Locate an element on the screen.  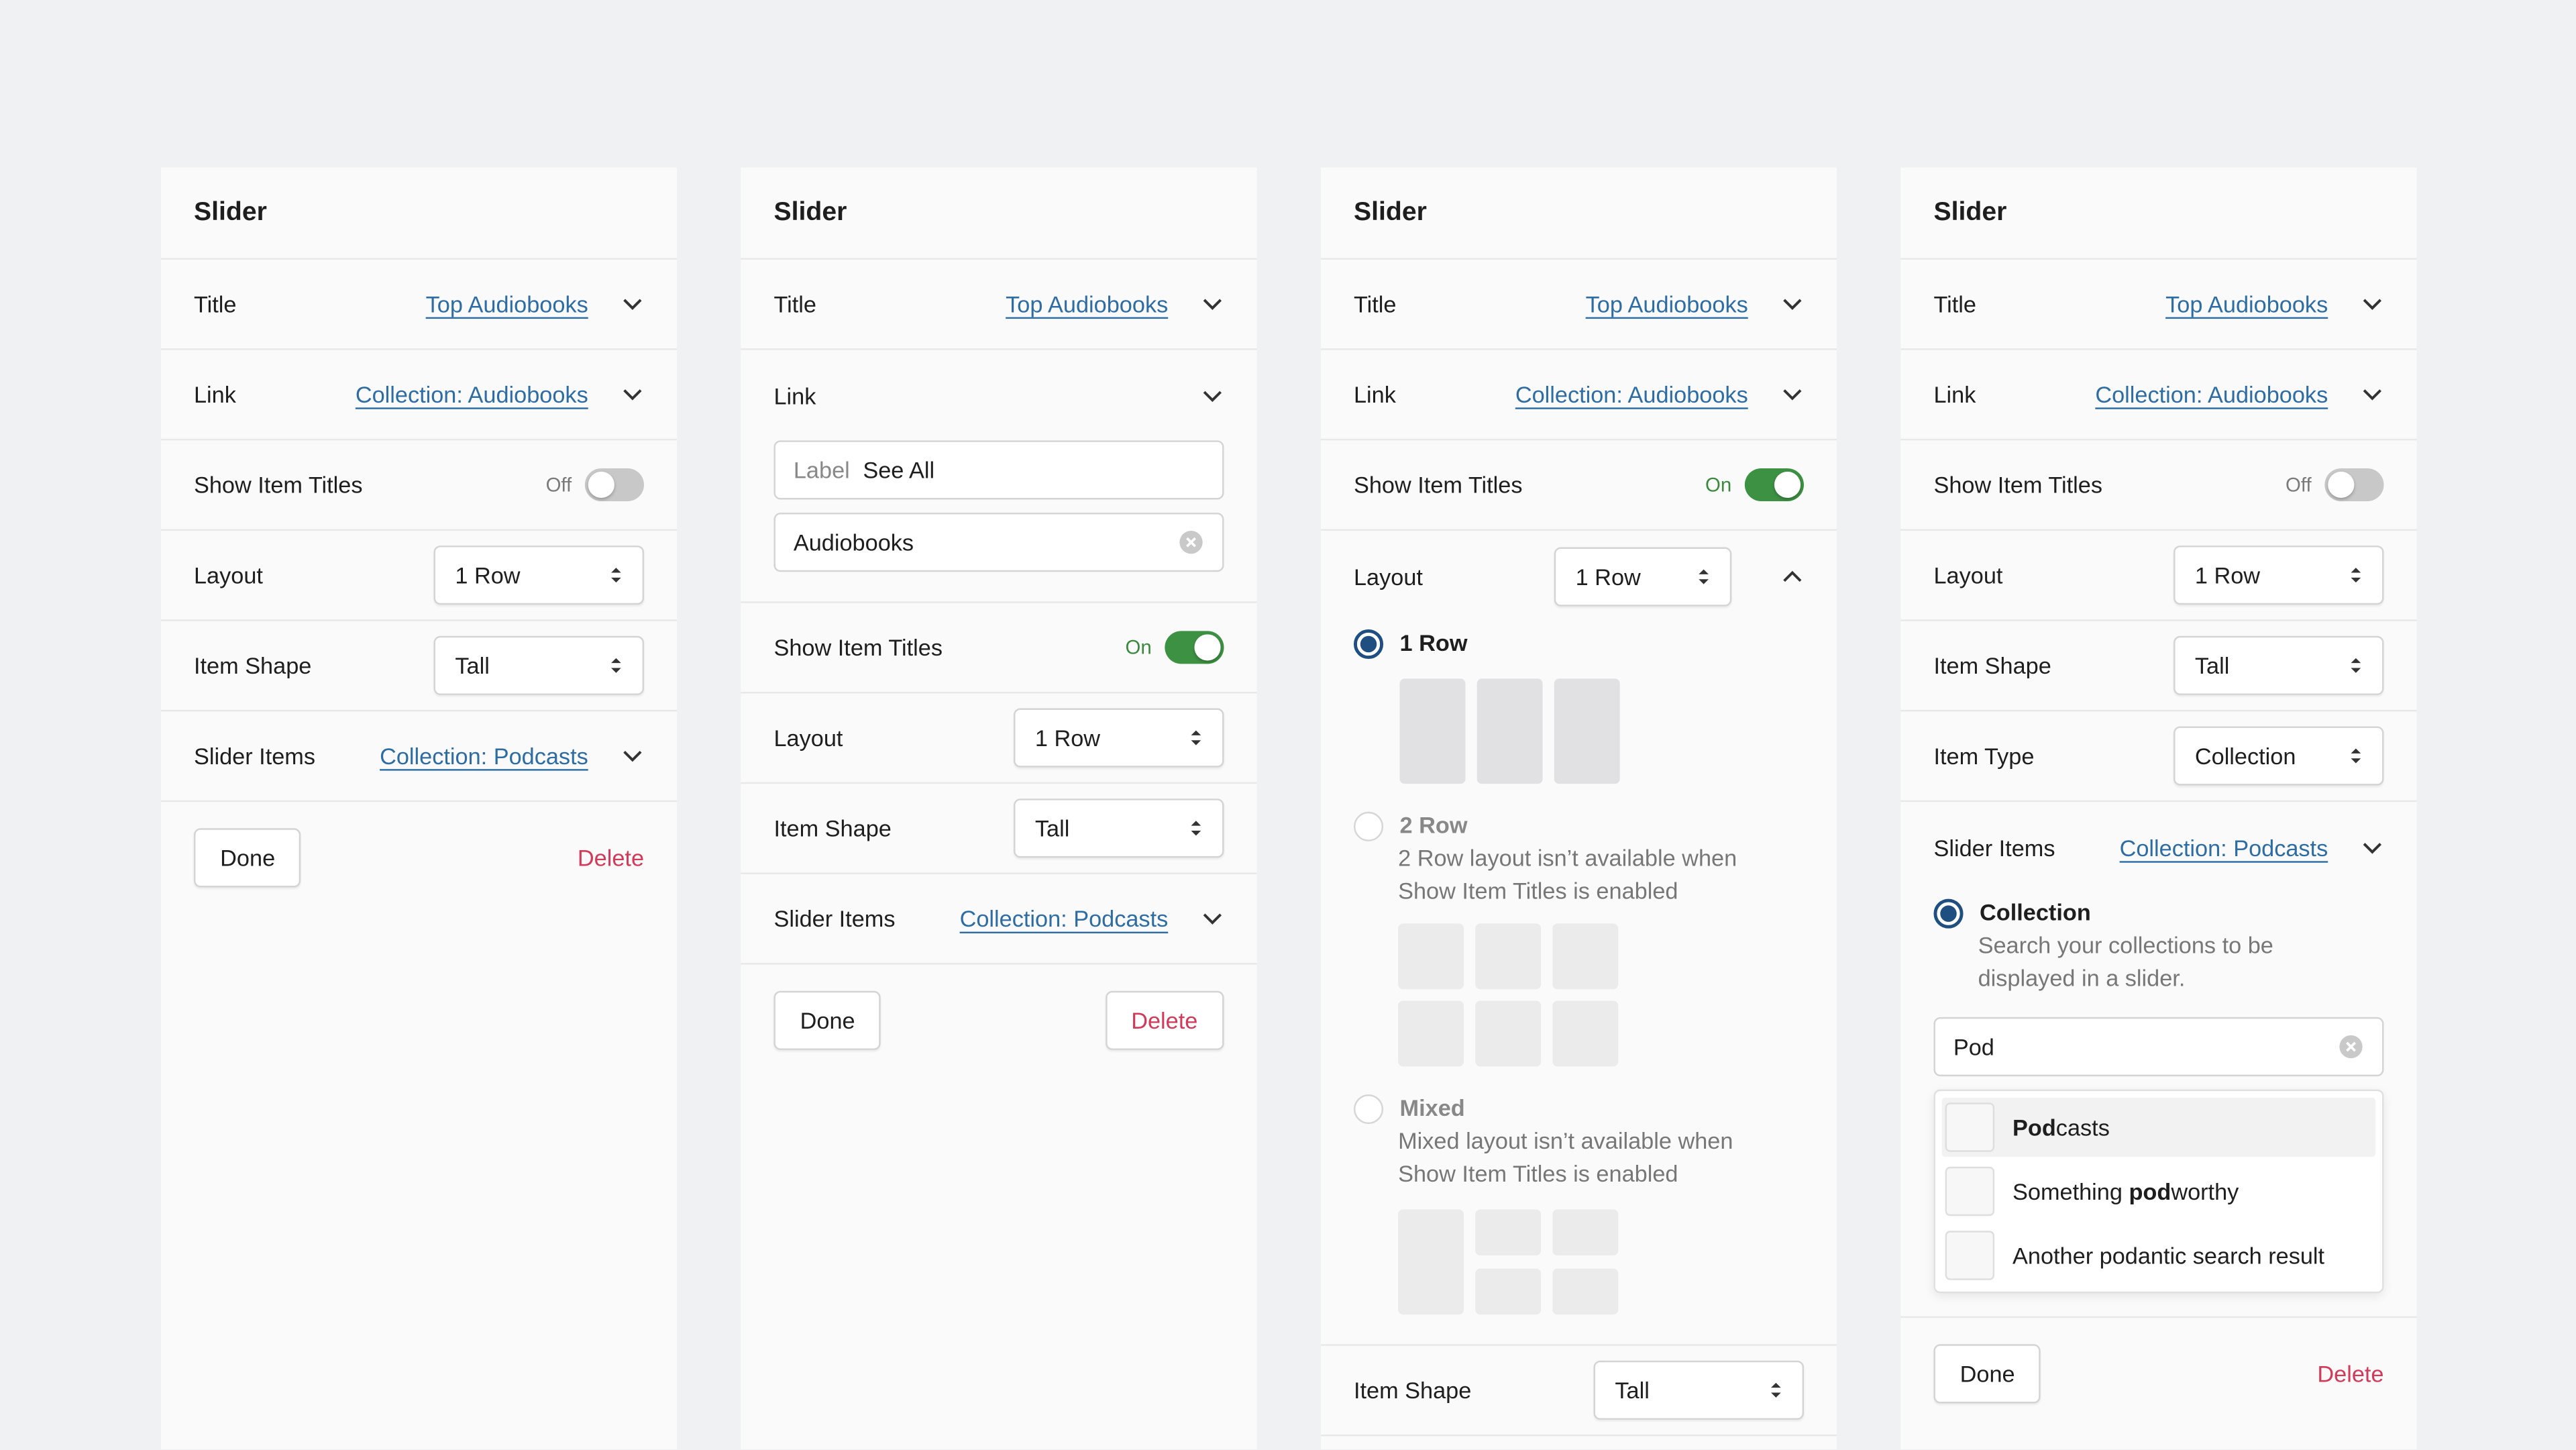
collection-option-header: Collection is located at coordinates (2158, 913).